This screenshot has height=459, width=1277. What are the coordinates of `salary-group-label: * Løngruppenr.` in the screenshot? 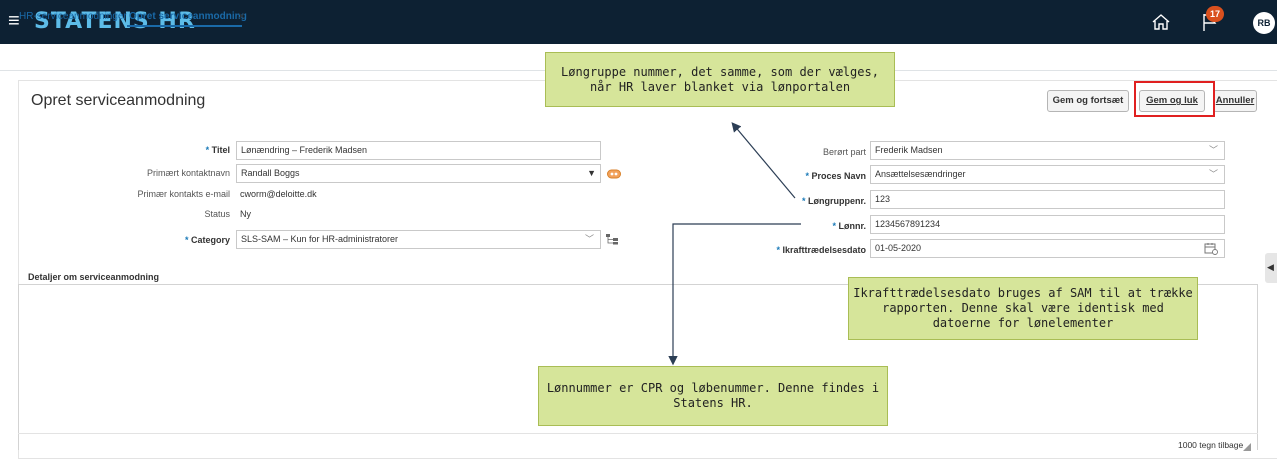 It's located at (833, 201).